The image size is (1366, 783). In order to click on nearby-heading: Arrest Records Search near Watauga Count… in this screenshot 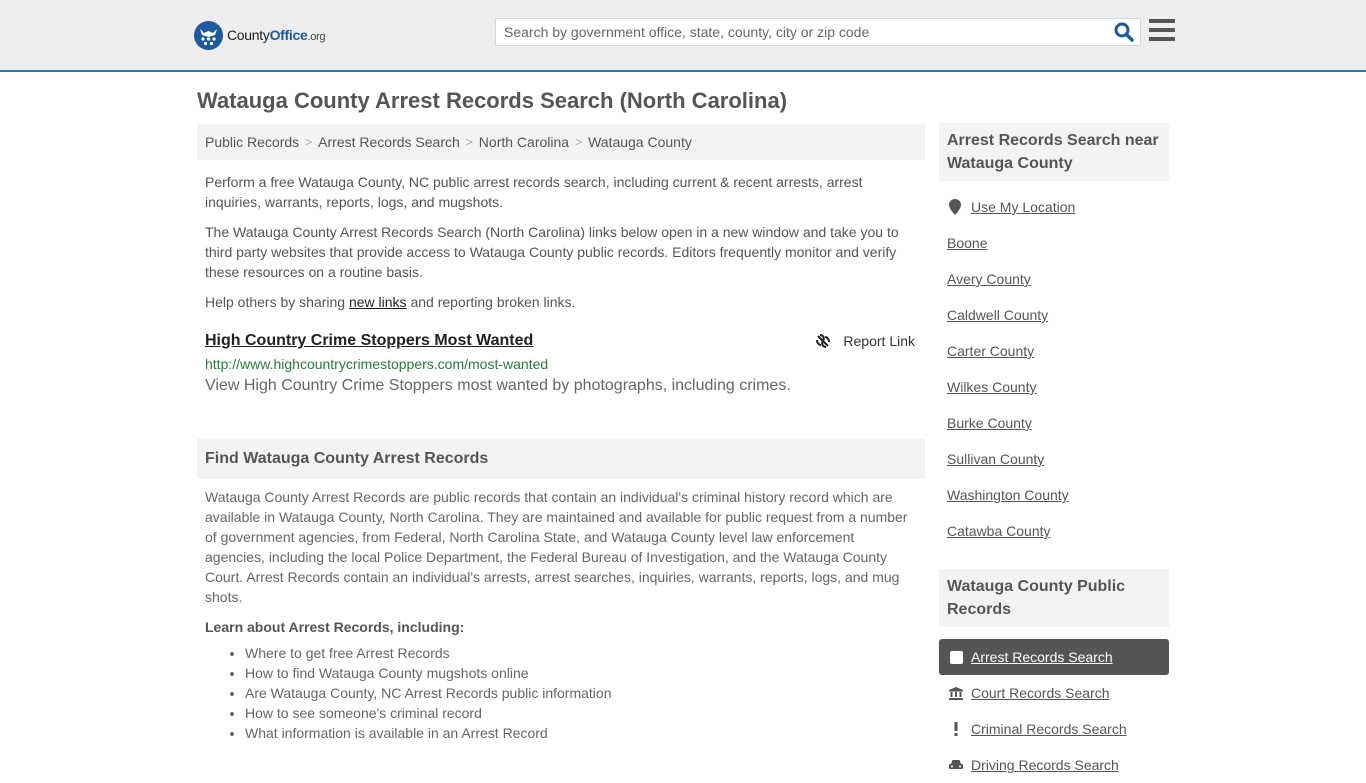, I will do `click(1054, 152)`.